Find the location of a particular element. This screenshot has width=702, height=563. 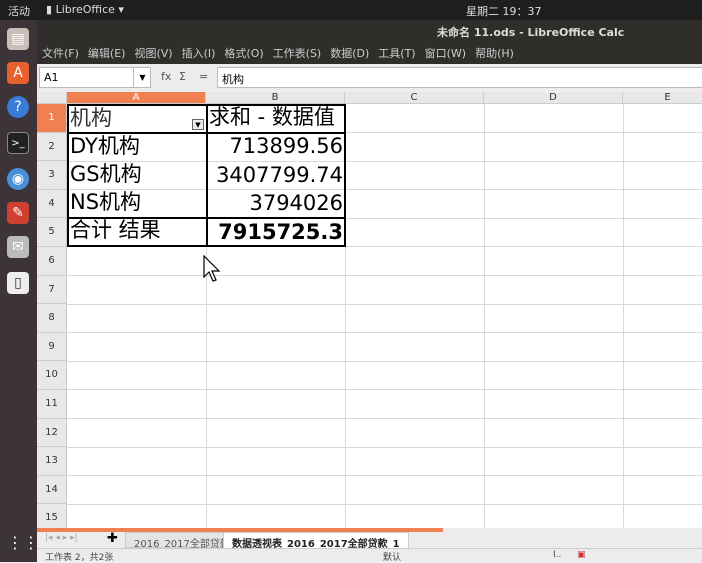

show-apps-icon: ⋮⋮ is located at coordinates (23, 543).